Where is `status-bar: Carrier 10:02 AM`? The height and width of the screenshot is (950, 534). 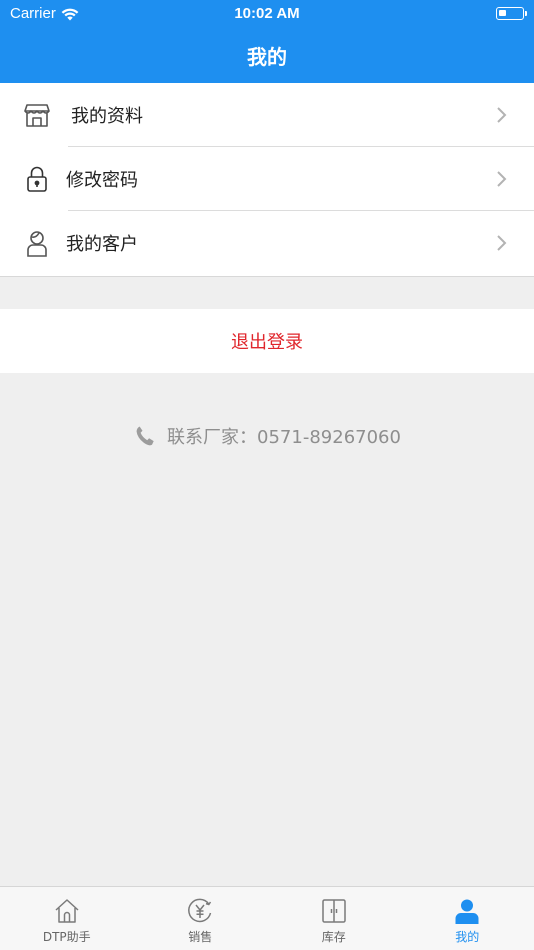
status-bar: Carrier 10:02 AM is located at coordinates (267, 14).